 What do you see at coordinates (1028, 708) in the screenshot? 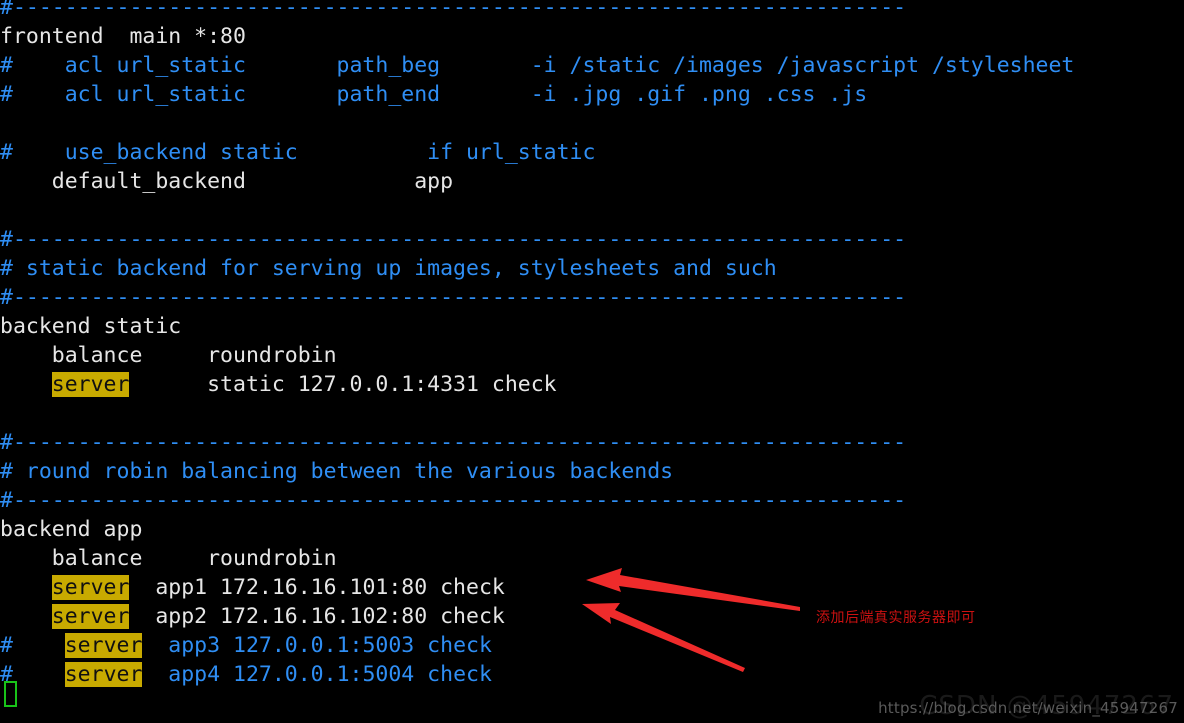
I see `watermark-url: https://blog.csdn.net/weixin_45947267` at bounding box center [1028, 708].